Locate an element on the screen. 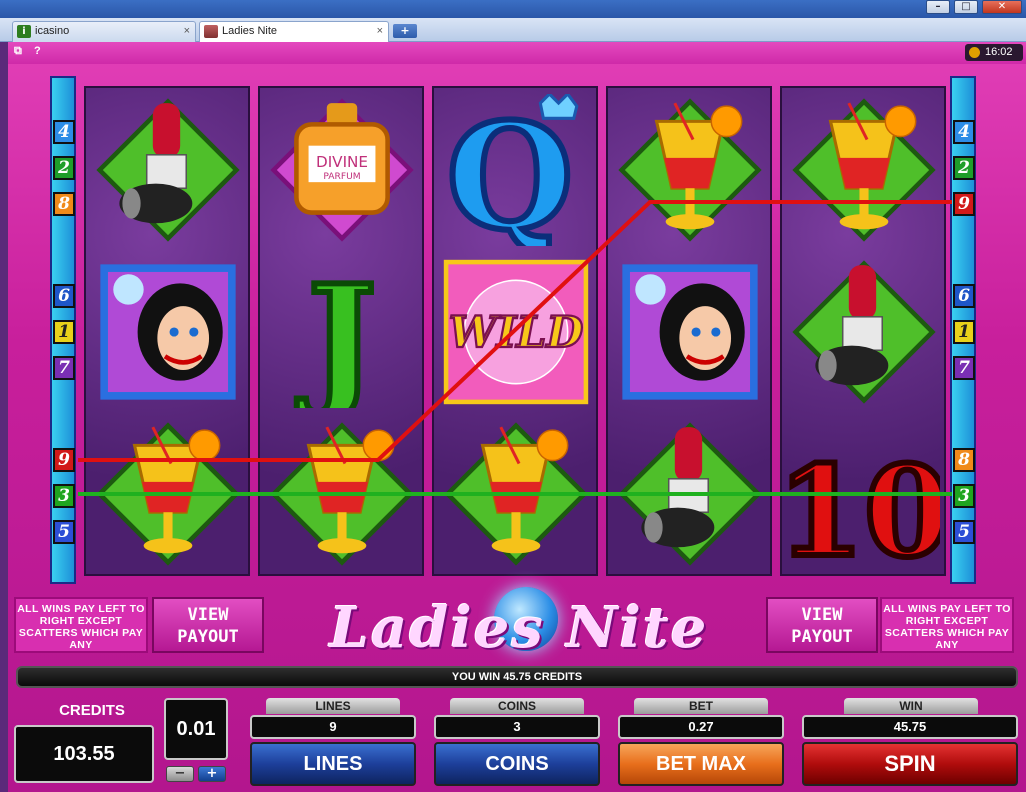 The height and width of the screenshot is (792, 1026). lines-label: LINES is located at coordinates (333, 706).